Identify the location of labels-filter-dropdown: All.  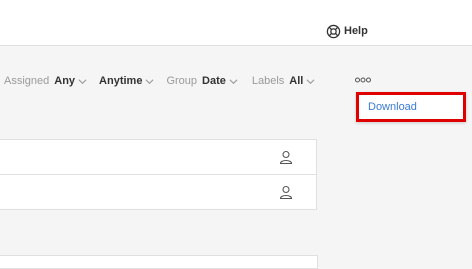
(302, 81).